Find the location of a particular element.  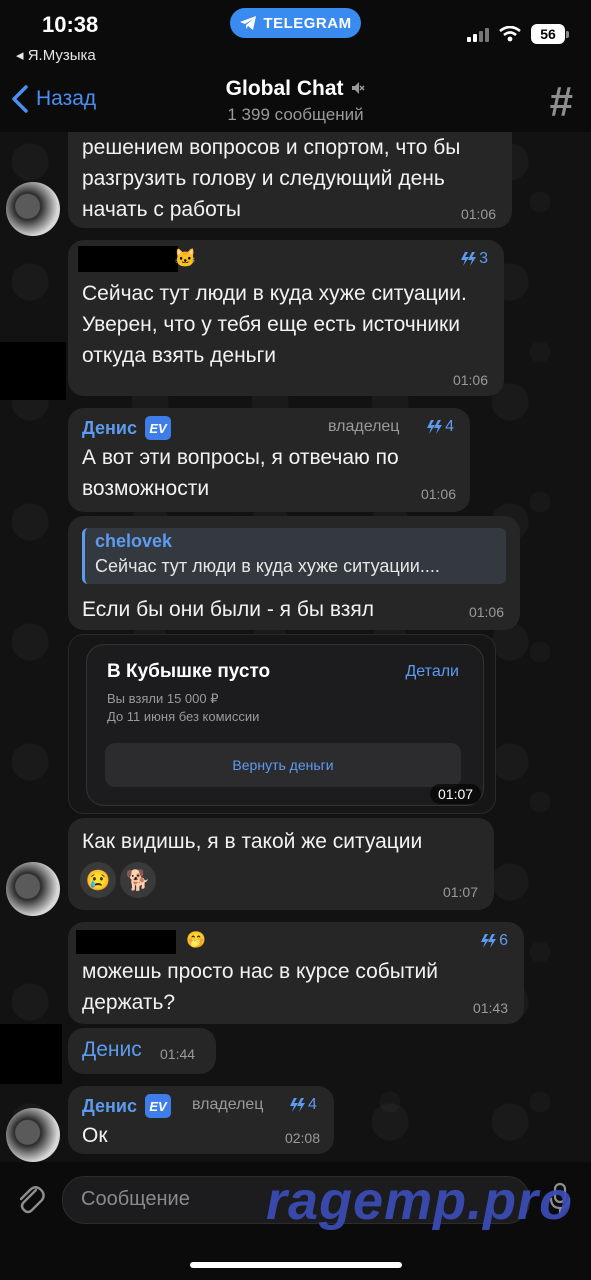

emoji-icon: 🤭 is located at coordinates (196, 940).